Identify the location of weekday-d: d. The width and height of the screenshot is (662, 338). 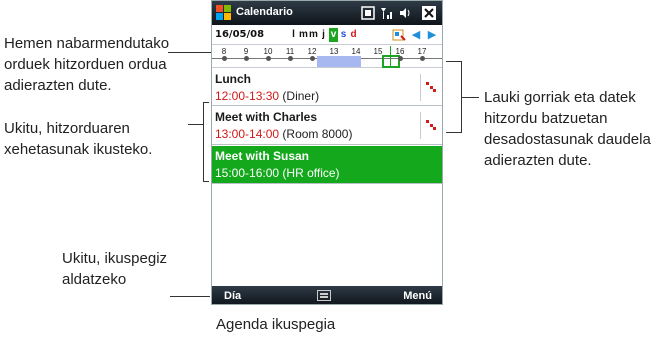
(353, 35).